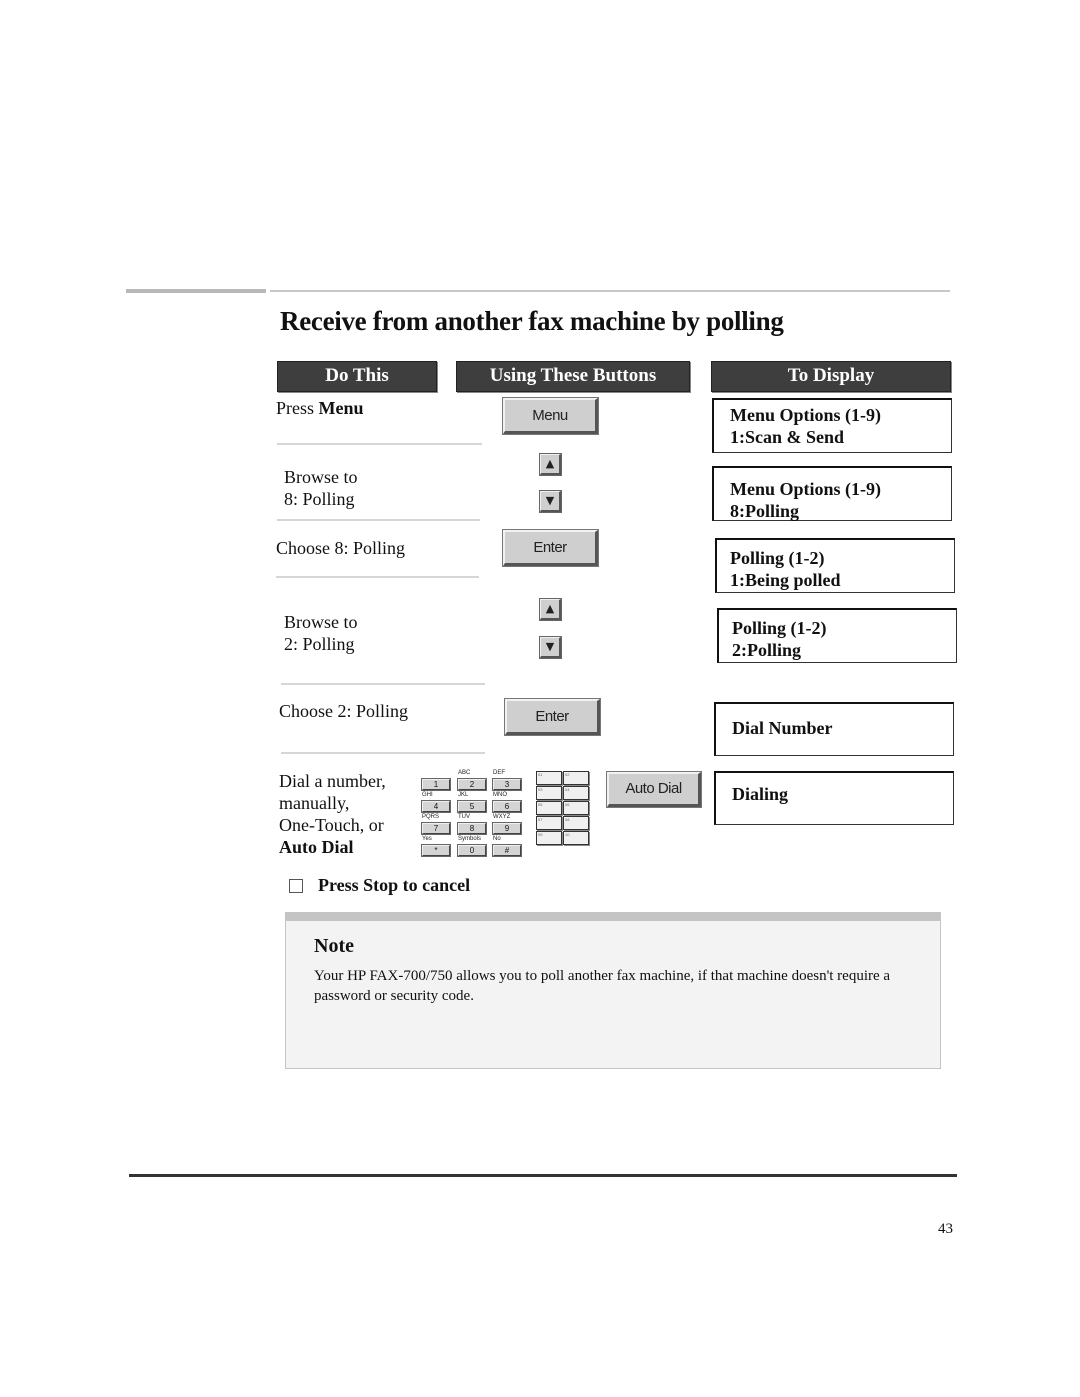  What do you see at coordinates (543, 1175) in the screenshot?
I see `footer-rule` at bounding box center [543, 1175].